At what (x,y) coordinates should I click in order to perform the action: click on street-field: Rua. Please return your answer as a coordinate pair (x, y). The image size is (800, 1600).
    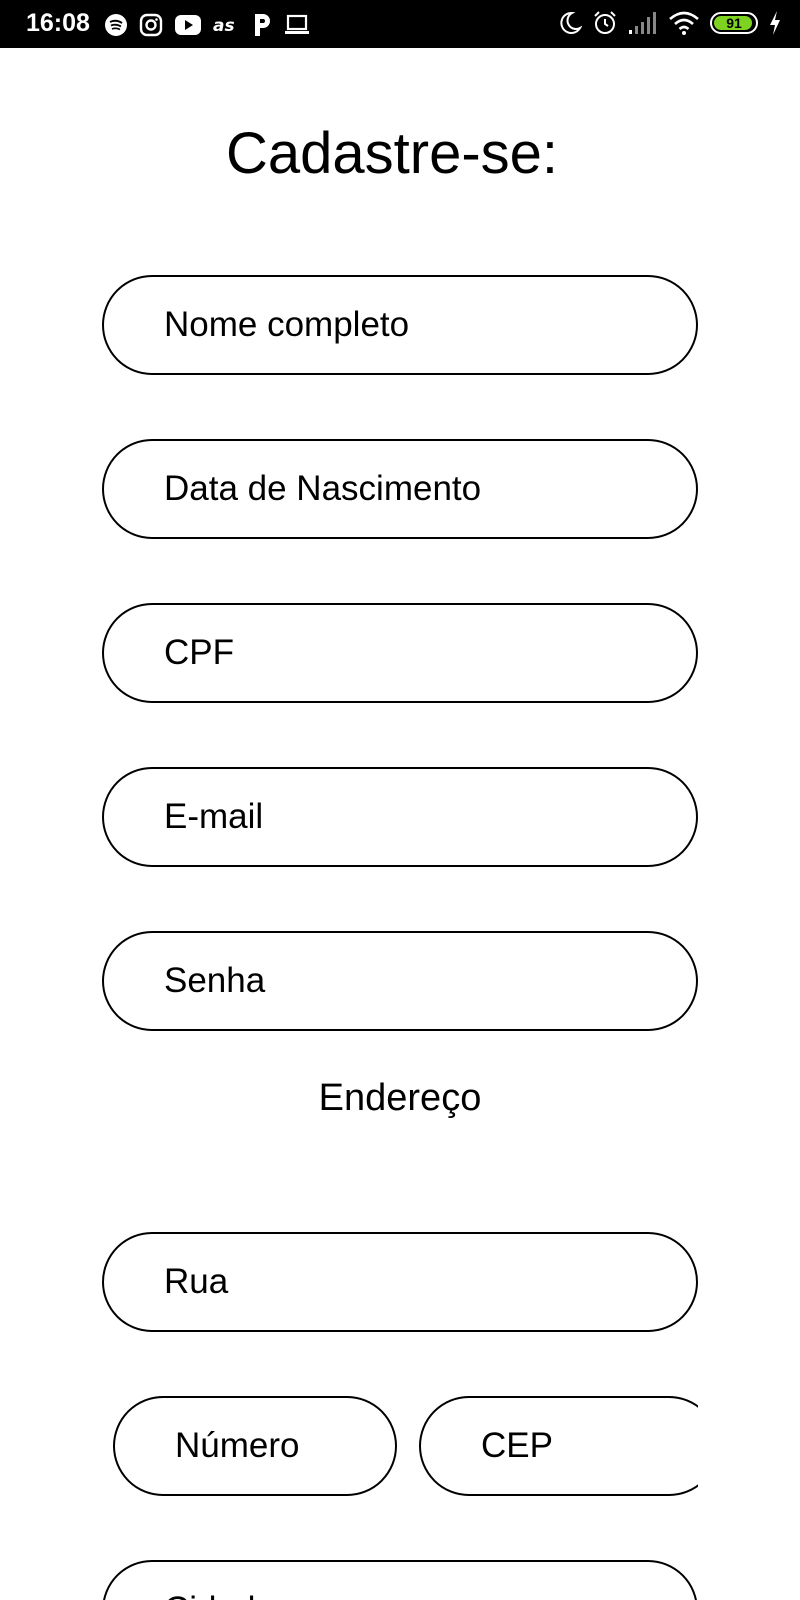
    Looking at the image, I should click on (400, 1282).